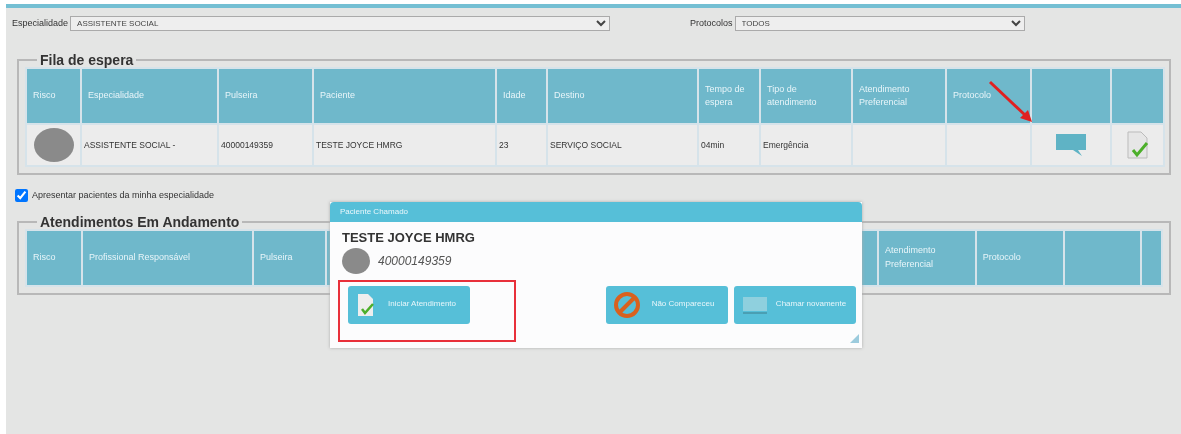  What do you see at coordinates (21, 196) in the screenshot?
I see `checkbox` at bounding box center [21, 196].